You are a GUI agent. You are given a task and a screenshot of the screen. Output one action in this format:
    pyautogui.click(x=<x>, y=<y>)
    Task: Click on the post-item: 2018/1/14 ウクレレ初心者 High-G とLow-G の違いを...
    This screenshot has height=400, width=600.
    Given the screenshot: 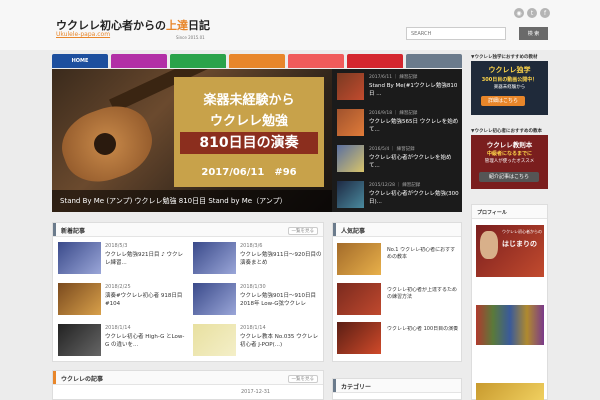 What is the action you would take?
    pyautogui.click(x=122, y=340)
    